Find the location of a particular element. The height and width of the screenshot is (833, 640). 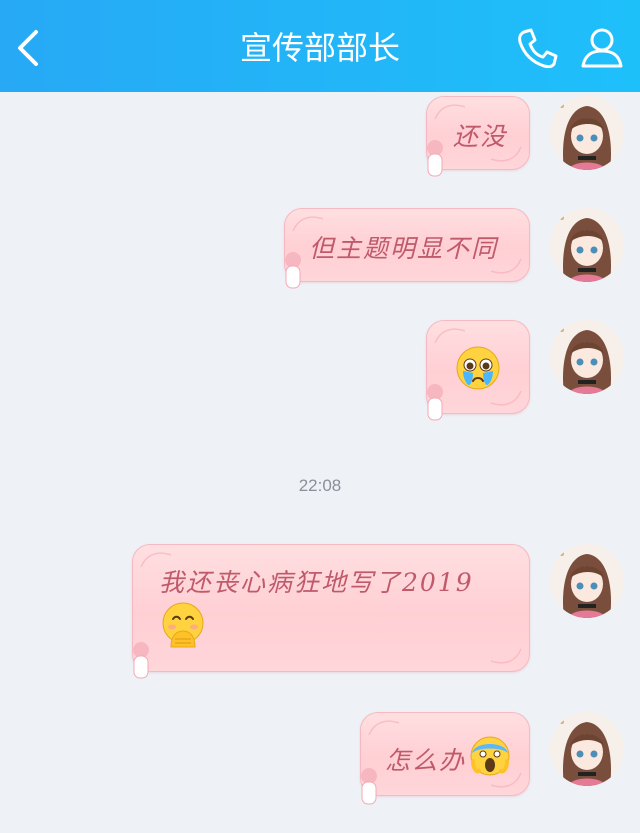

chat-header: 宣传部部长 is located at coordinates (320, 46).